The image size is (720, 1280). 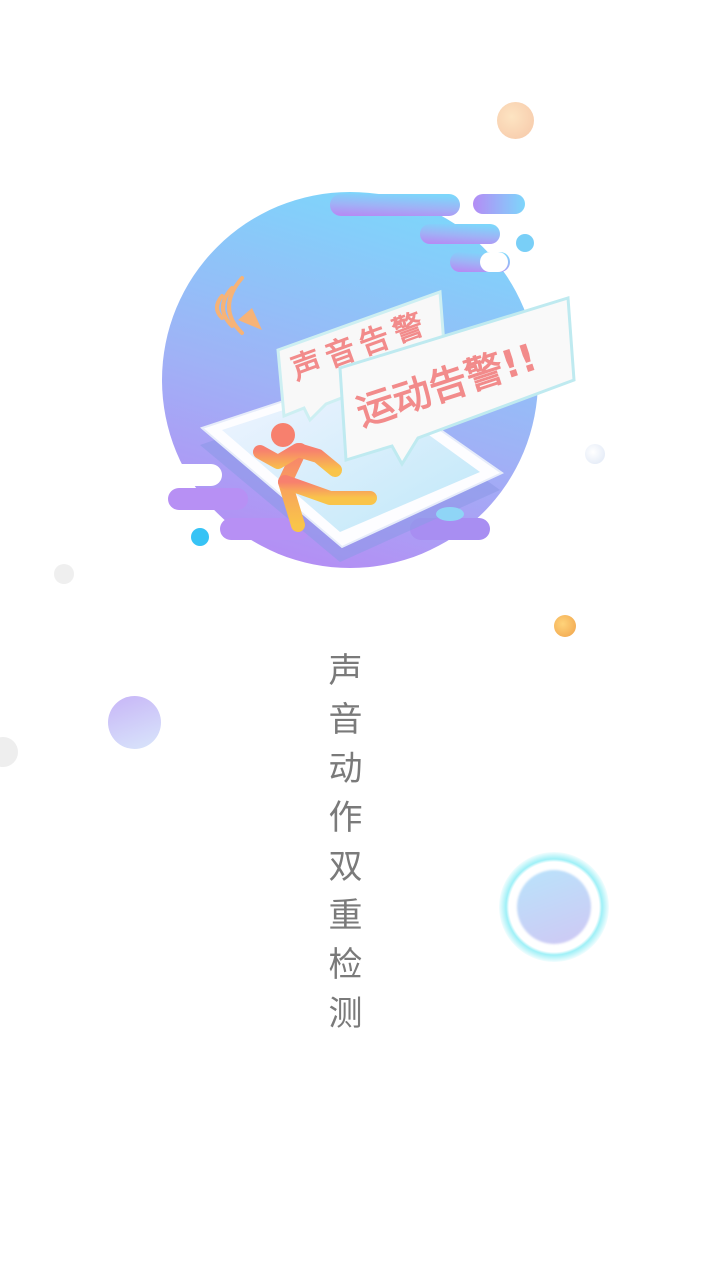 I want to click on decorative-dot-orange, so click(x=565, y=626).